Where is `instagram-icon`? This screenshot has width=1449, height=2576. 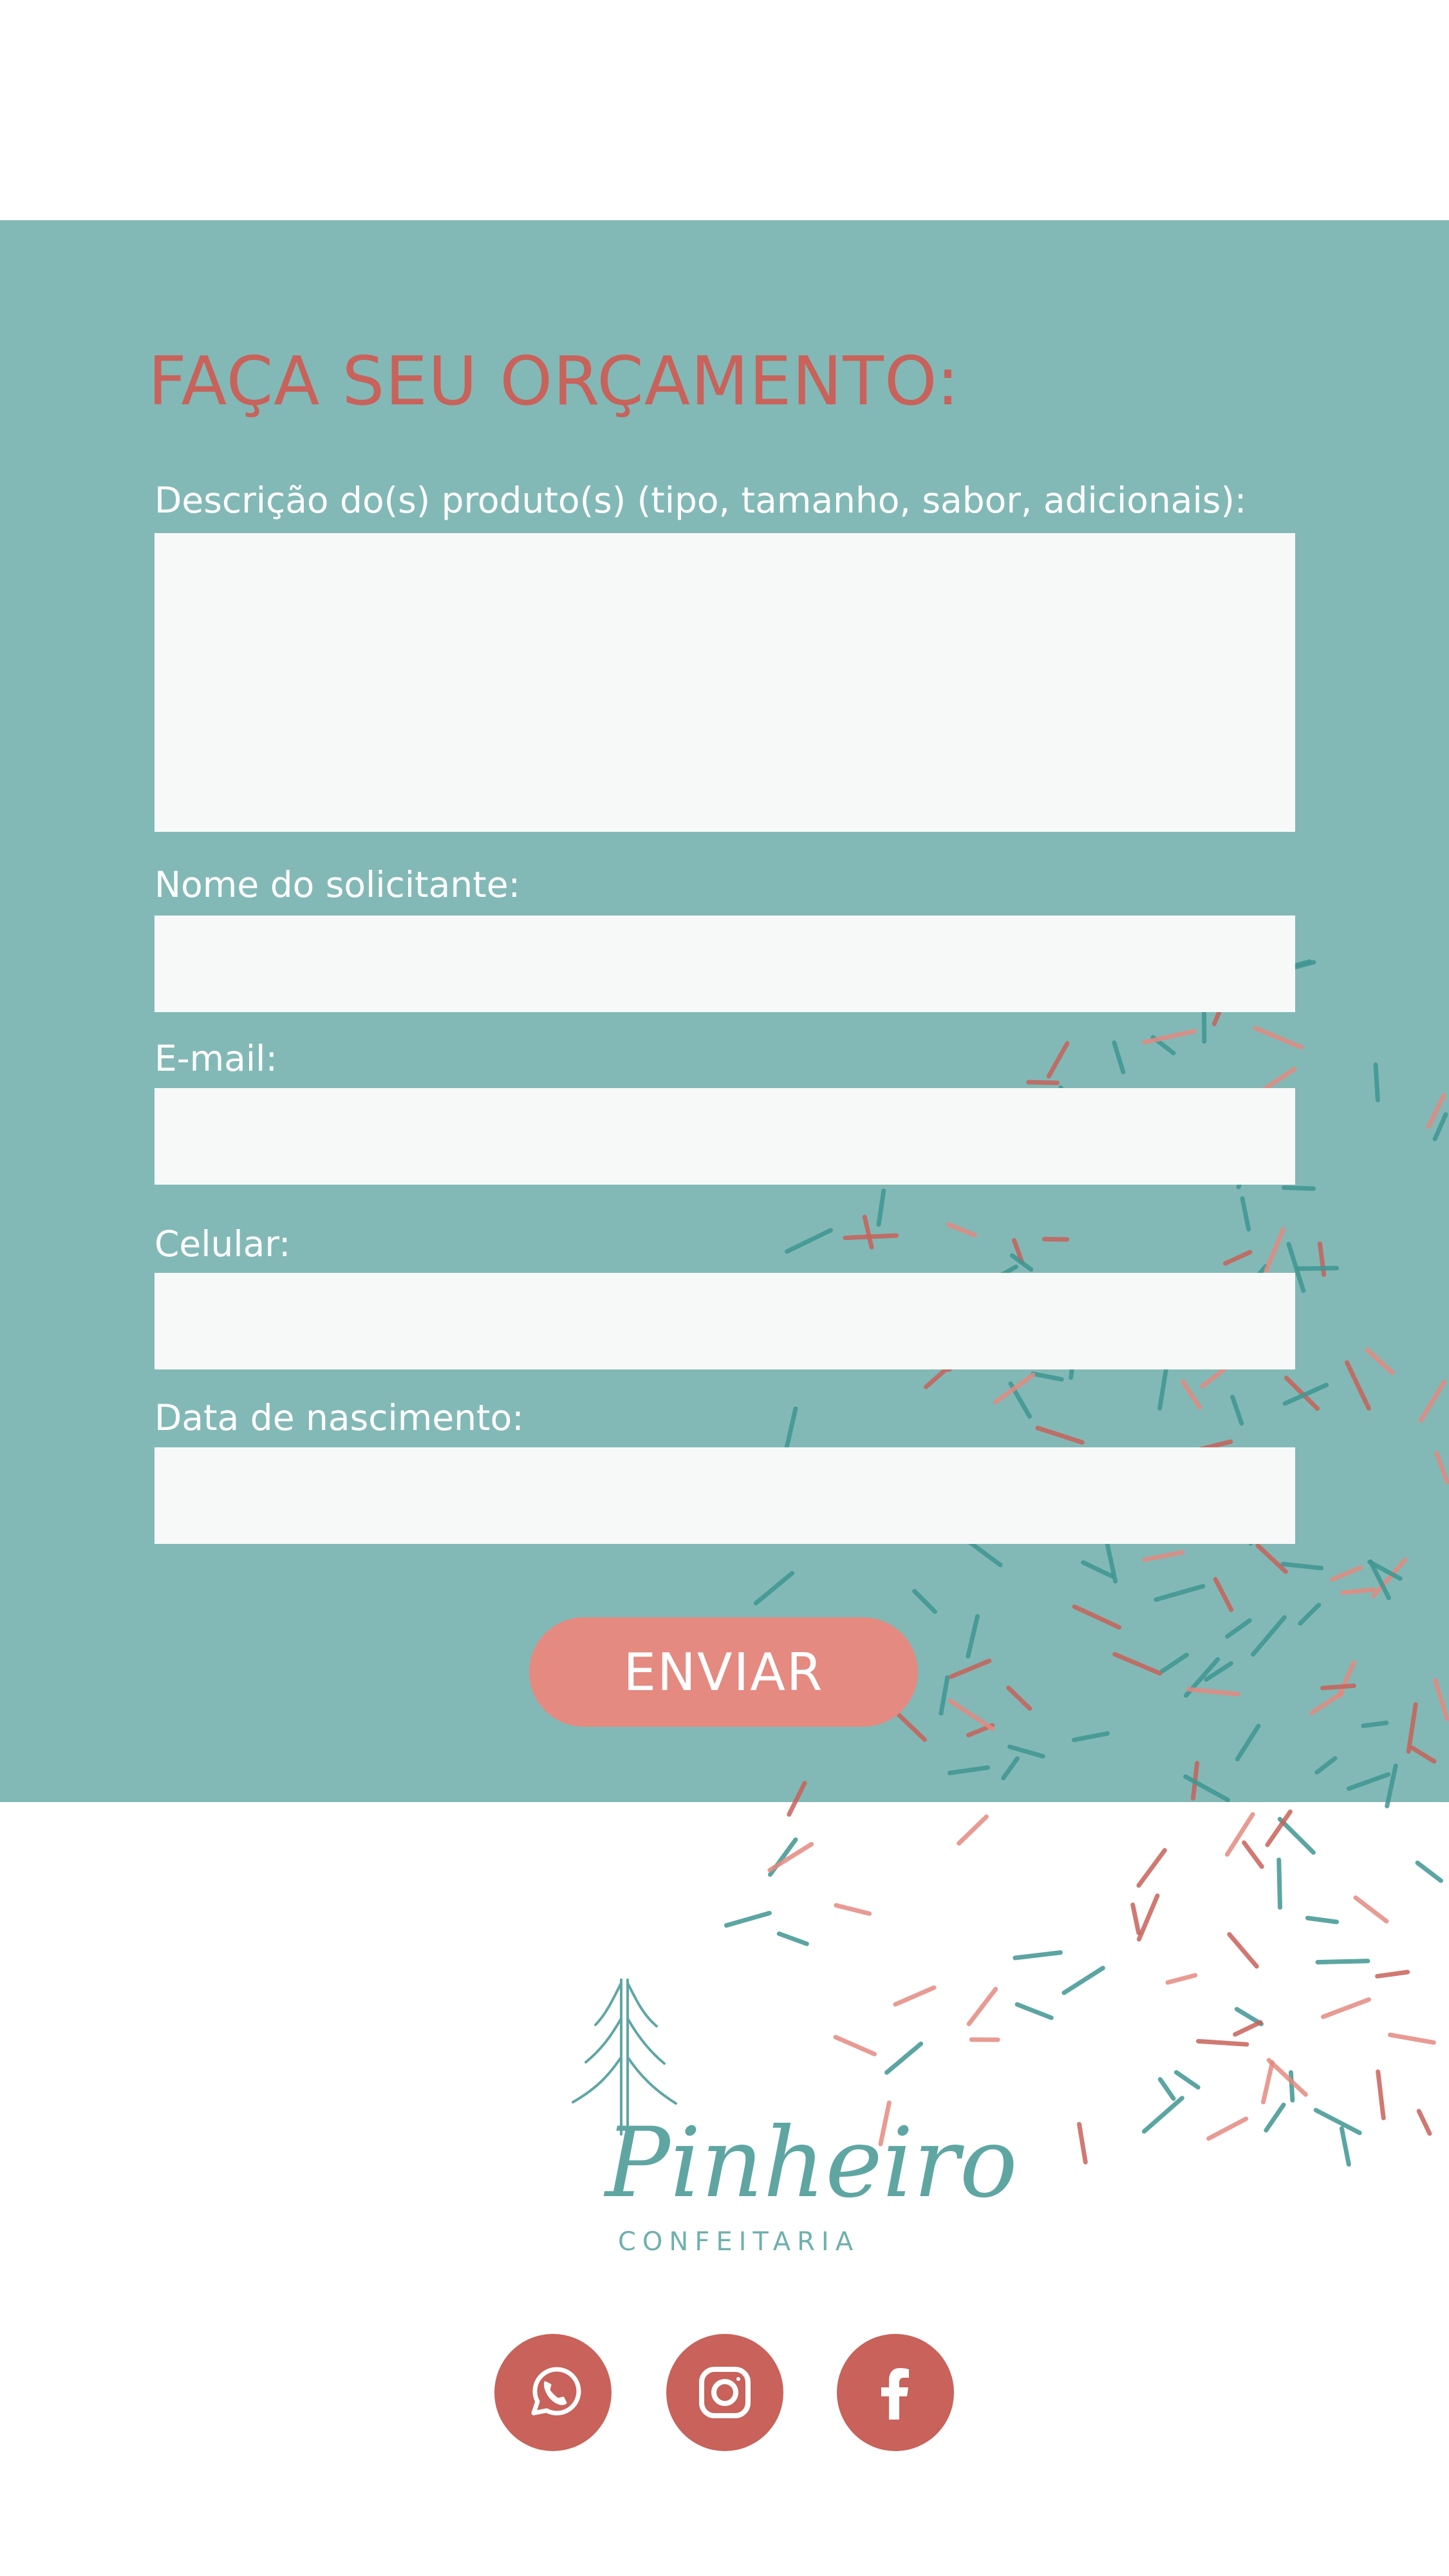
instagram-icon is located at coordinates (725, 2392).